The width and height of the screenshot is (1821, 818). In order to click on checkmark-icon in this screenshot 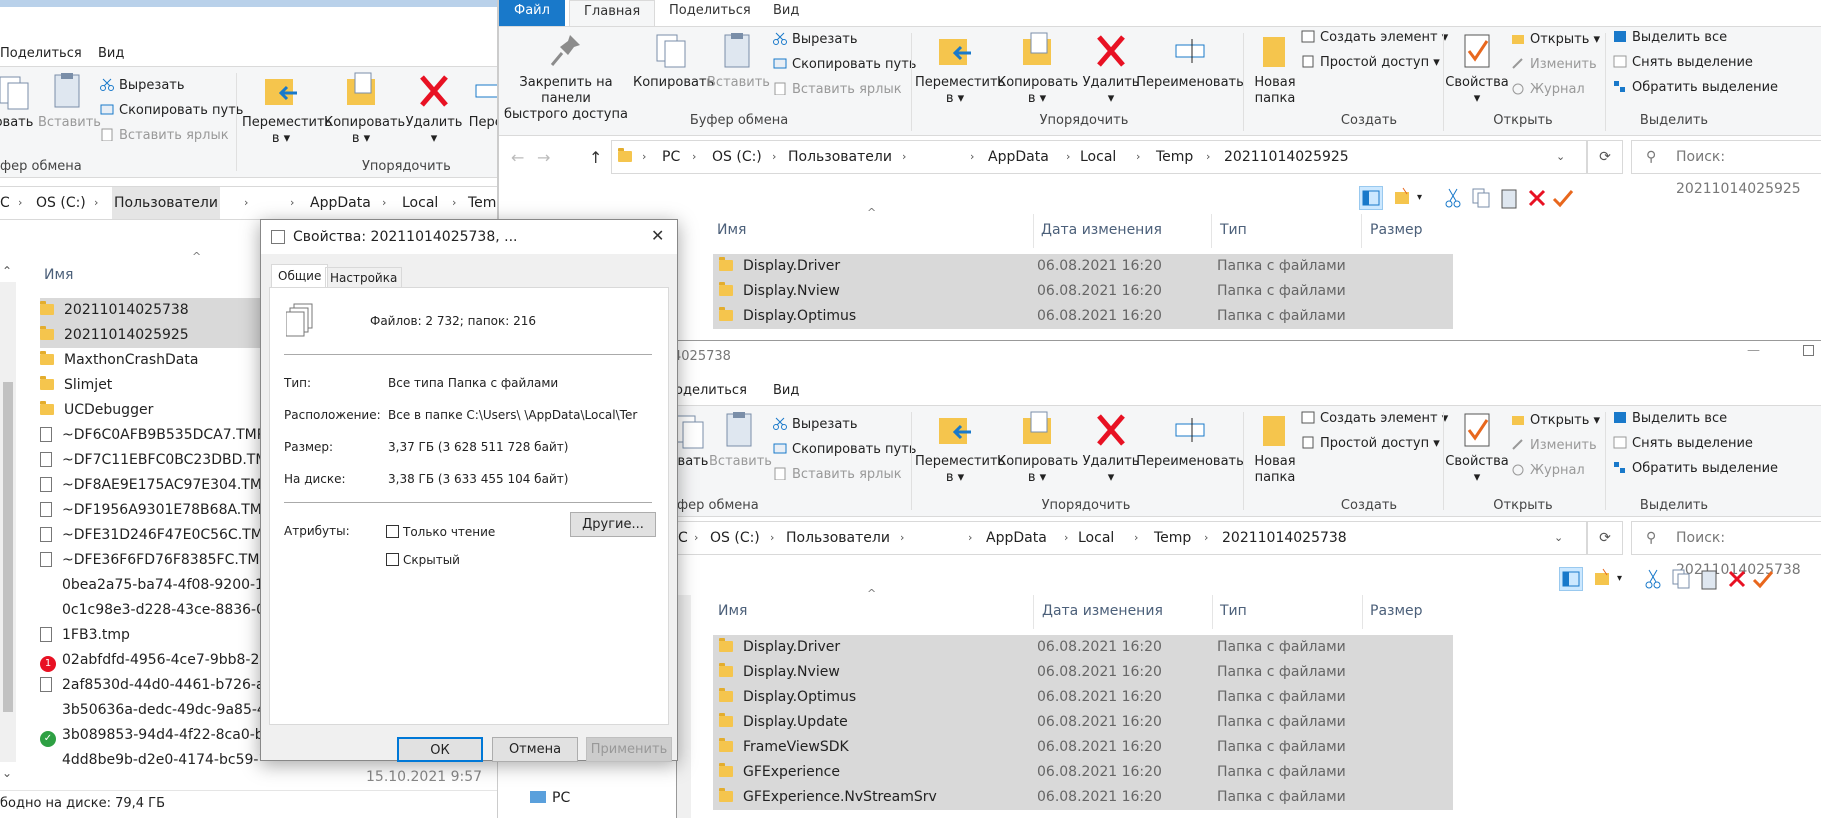, I will do `click(1763, 579)`.